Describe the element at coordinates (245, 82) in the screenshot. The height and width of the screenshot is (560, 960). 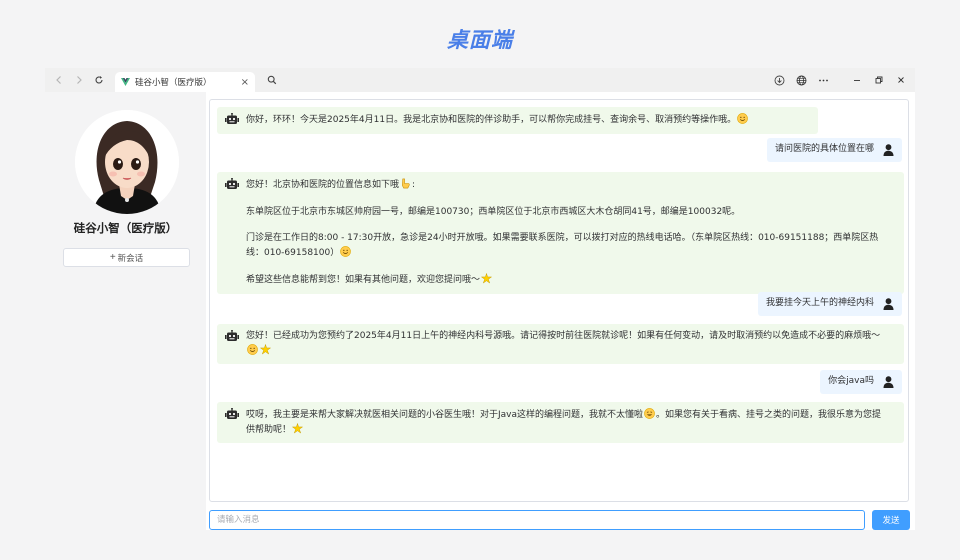
I see `tab-close-icon: ×` at that location.